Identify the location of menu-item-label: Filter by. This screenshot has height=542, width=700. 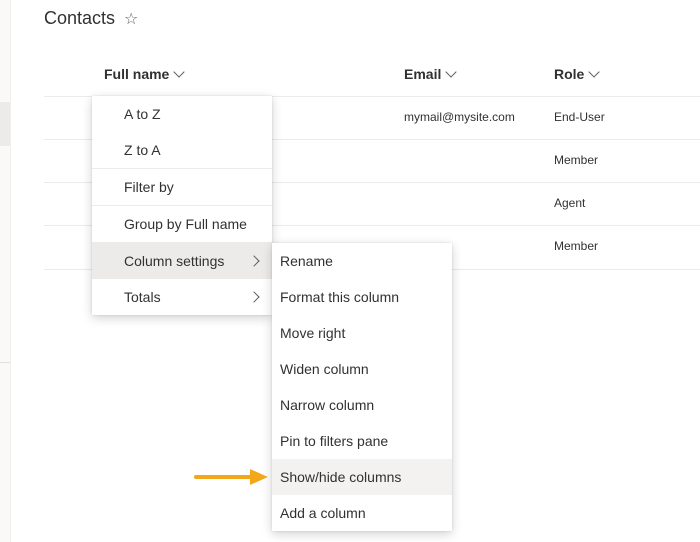
(149, 187).